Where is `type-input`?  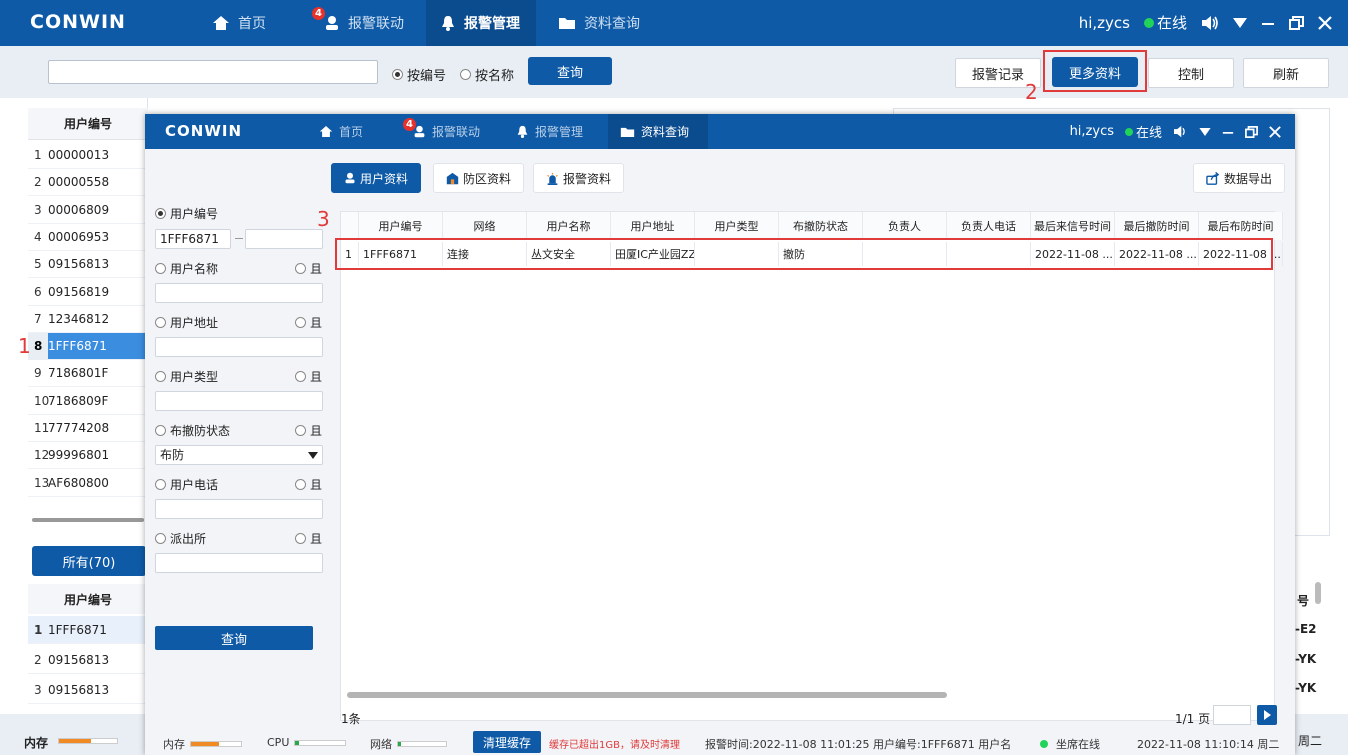
type-input is located at coordinates (239, 401).